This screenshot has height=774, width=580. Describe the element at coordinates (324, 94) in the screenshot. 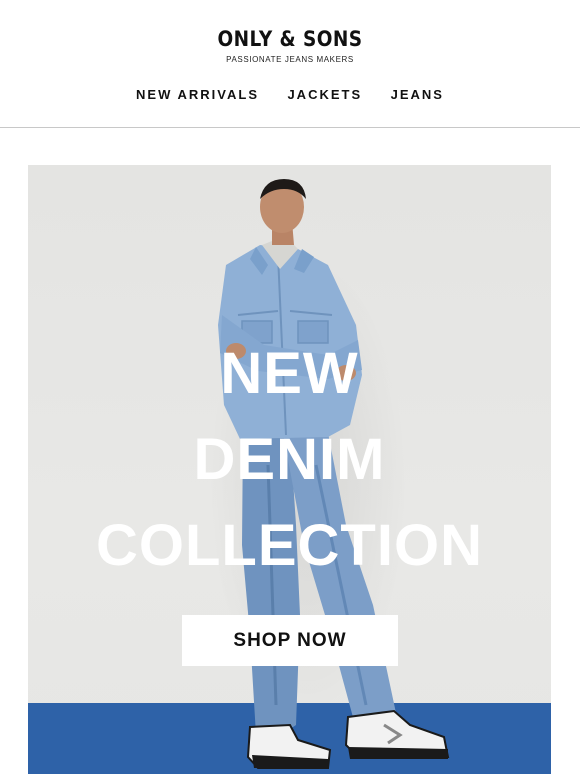

I see `nav-item-jackets: JACKETS` at that location.